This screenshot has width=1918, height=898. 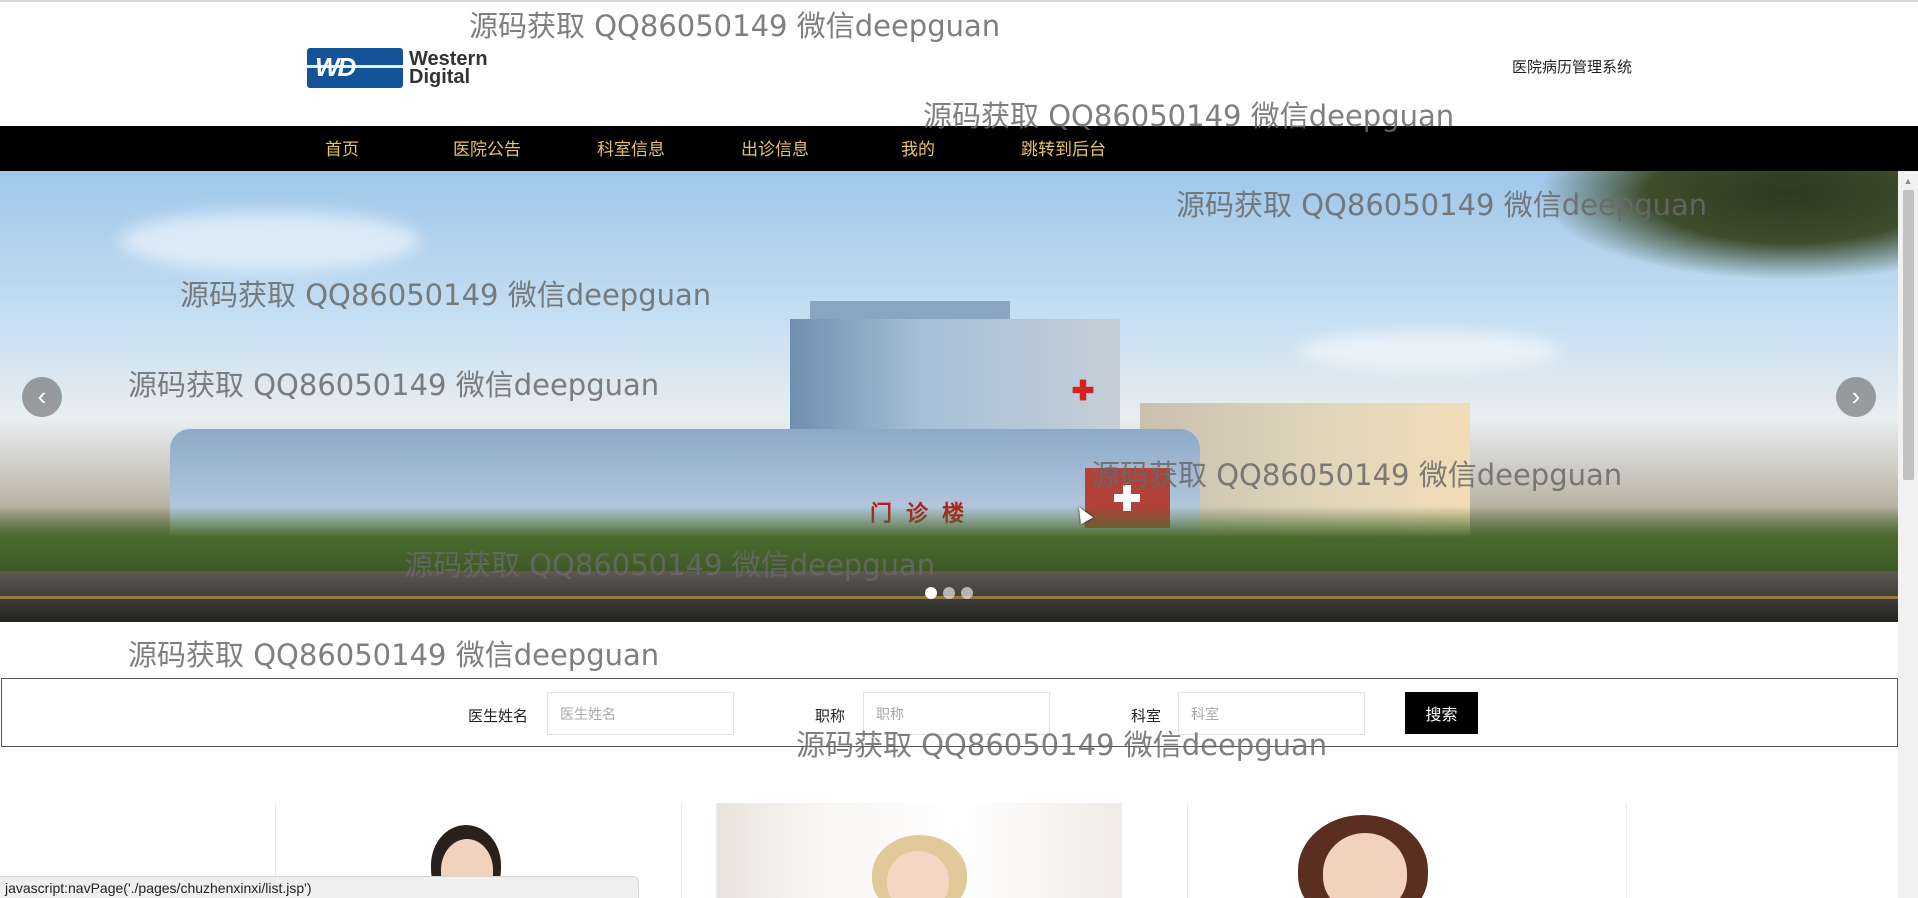 I want to click on nav-item-admin: 跳转到后台, so click(x=1063, y=148).